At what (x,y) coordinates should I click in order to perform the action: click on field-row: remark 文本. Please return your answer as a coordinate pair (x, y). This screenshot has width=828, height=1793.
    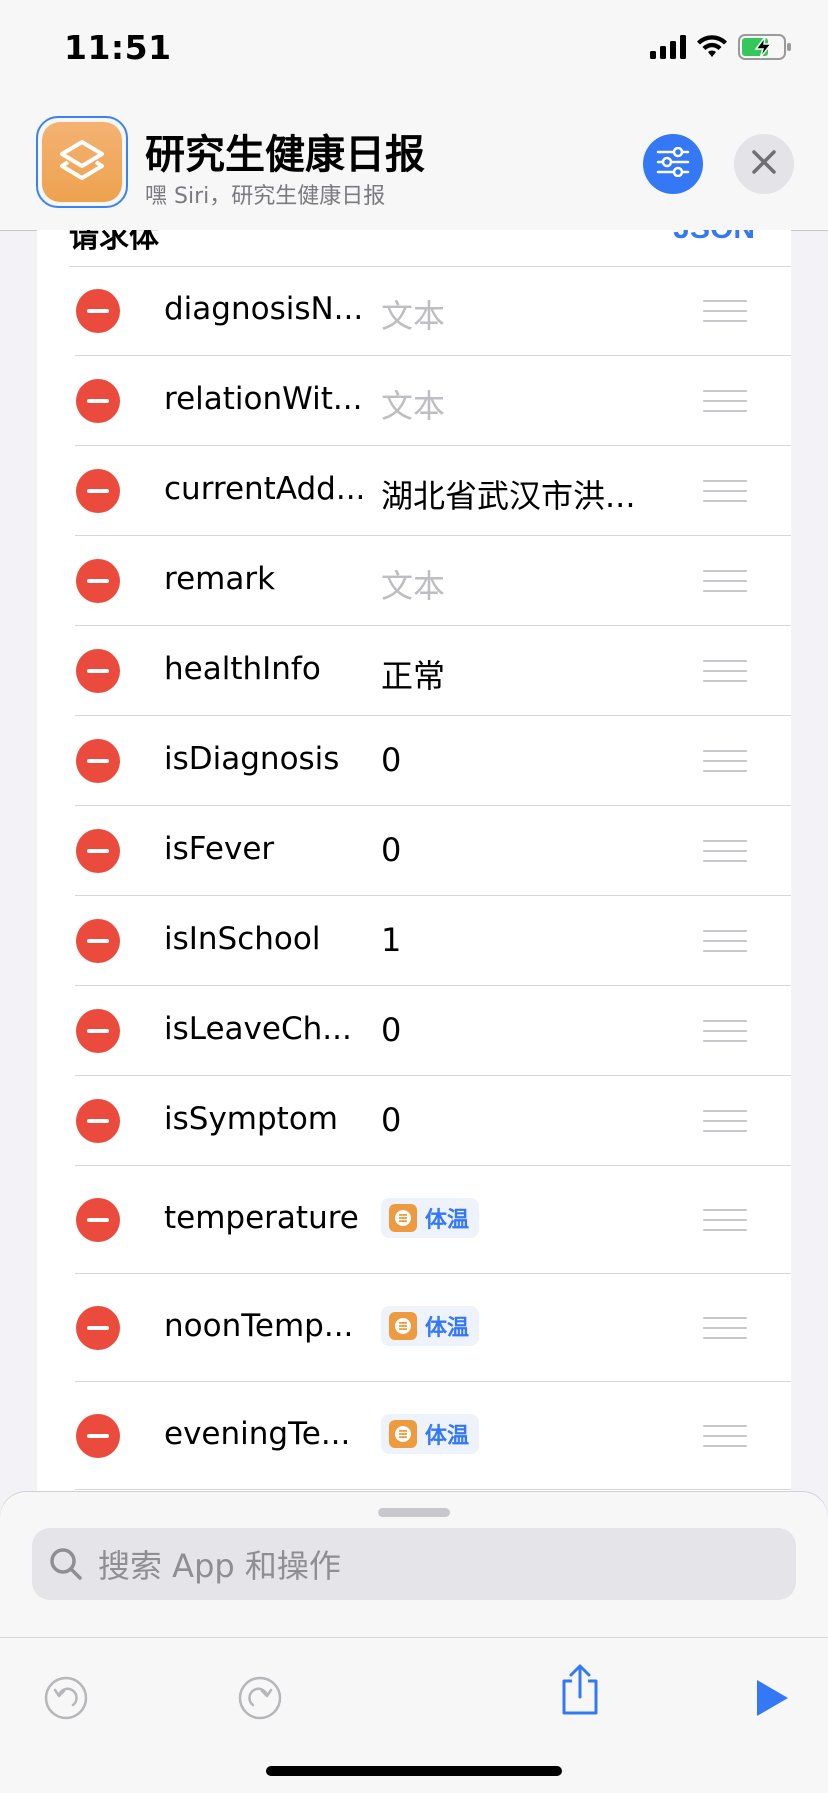
    Looking at the image, I should click on (414, 581).